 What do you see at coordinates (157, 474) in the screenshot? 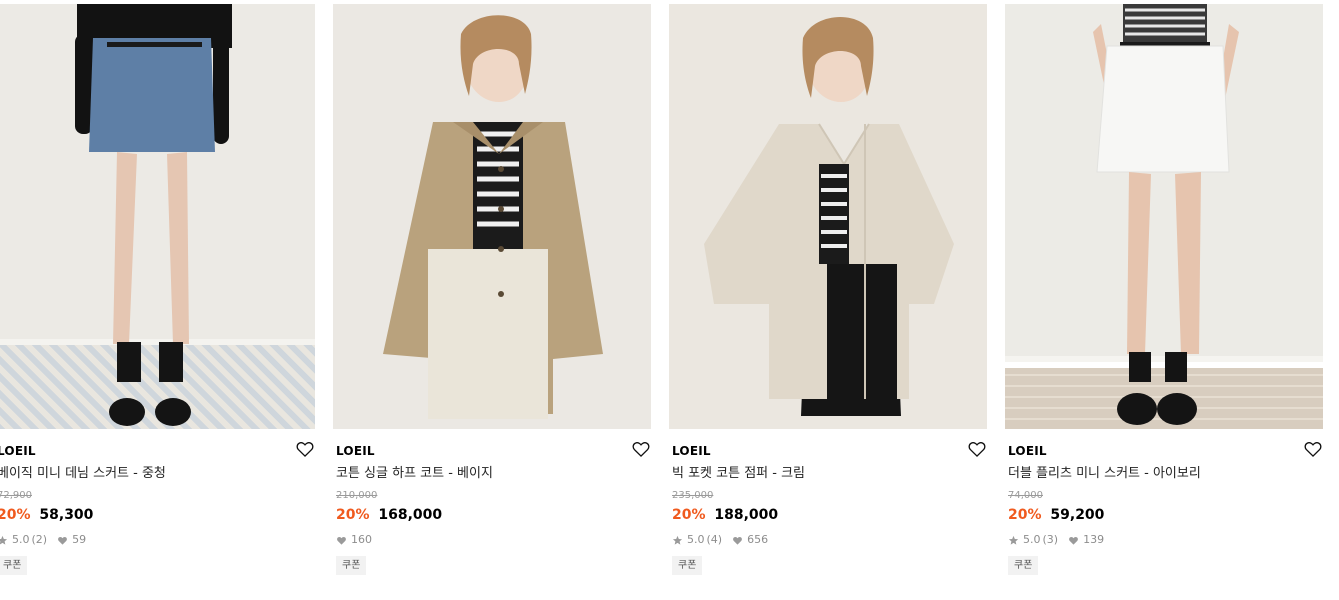
I see `product-name: 베이직 미니 데님 스커트 - 중청` at bounding box center [157, 474].